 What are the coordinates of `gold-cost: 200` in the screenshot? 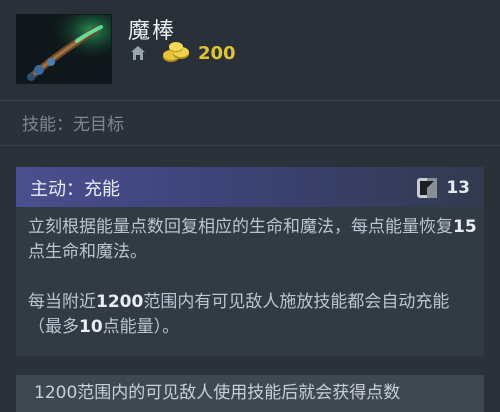 It's located at (217, 53).